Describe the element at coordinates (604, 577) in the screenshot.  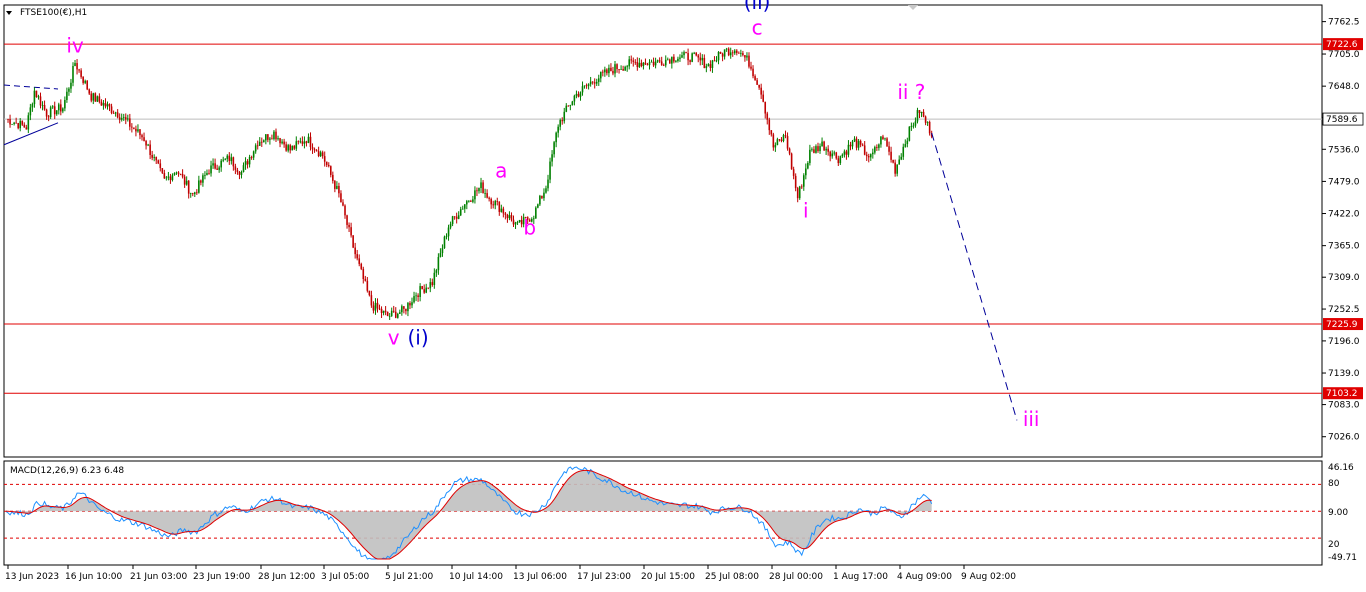
I see `time-axis-label: 17 Jul 23:00` at that location.